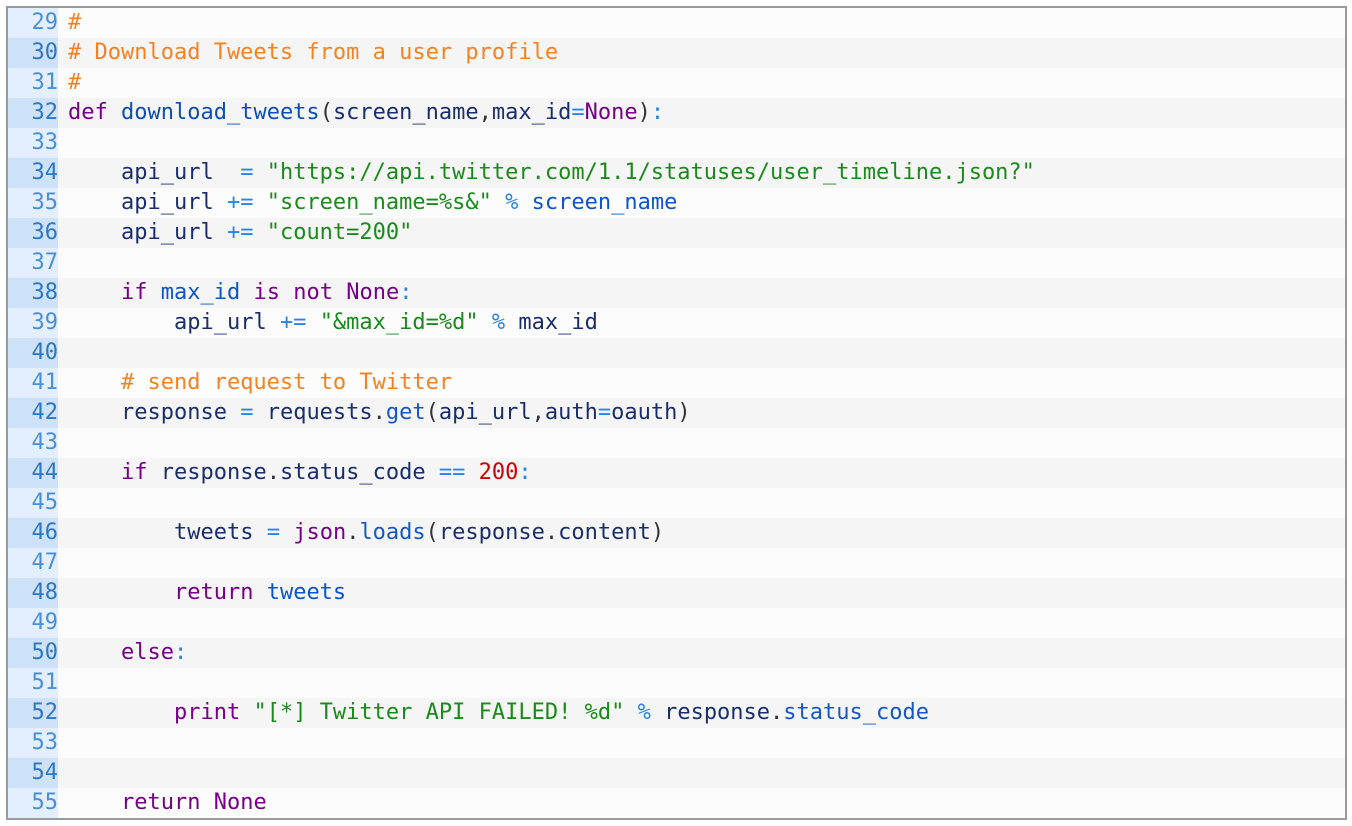  What do you see at coordinates (676, 803) in the screenshot?
I see `code-line: 55 return None` at bounding box center [676, 803].